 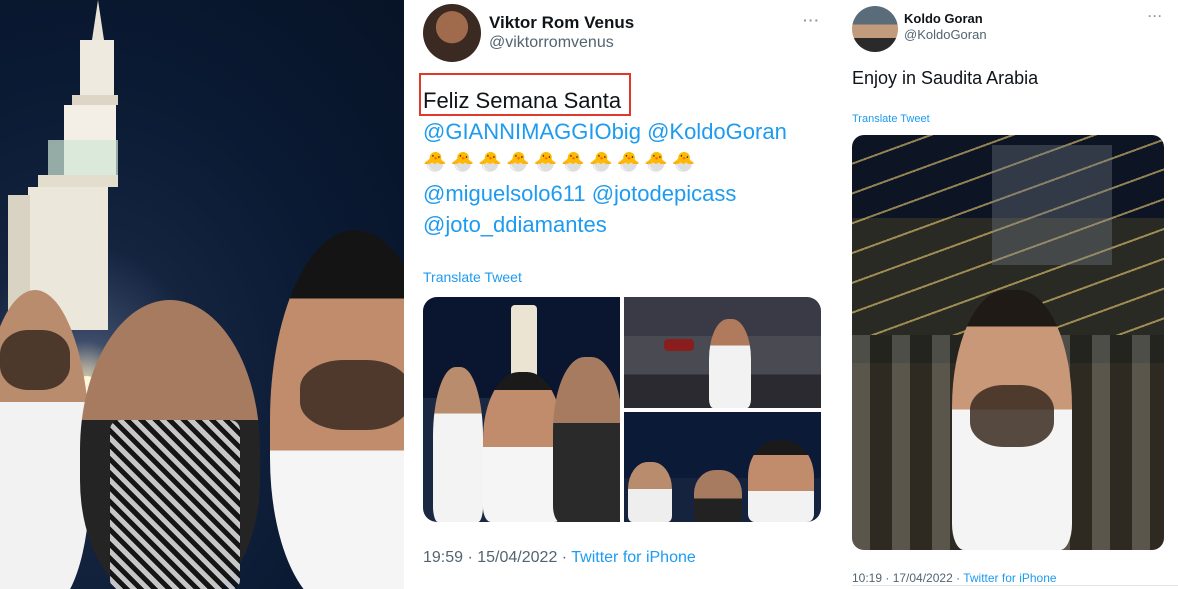 What do you see at coordinates (175, 504) in the screenshot?
I see `person-middle-scarf` at bounding box center [175, 504].